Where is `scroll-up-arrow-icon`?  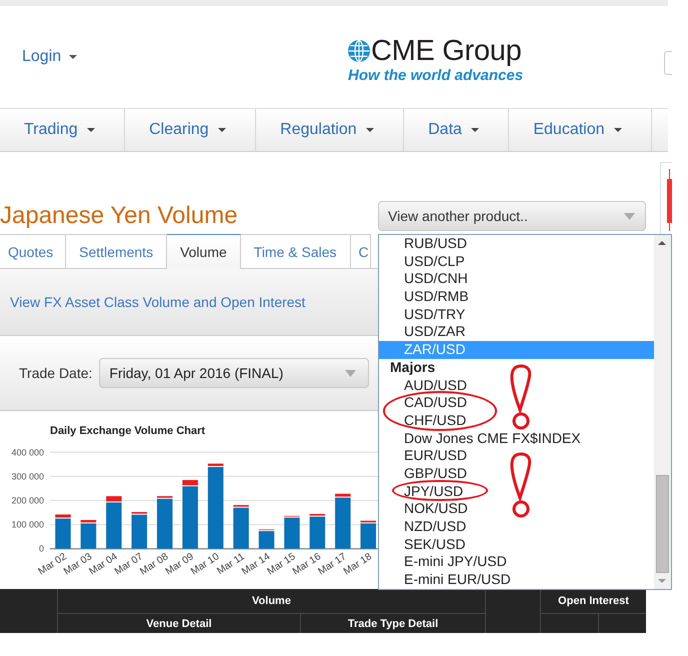
scroll-up-arrow-icon is located at coordinates (662, 243).